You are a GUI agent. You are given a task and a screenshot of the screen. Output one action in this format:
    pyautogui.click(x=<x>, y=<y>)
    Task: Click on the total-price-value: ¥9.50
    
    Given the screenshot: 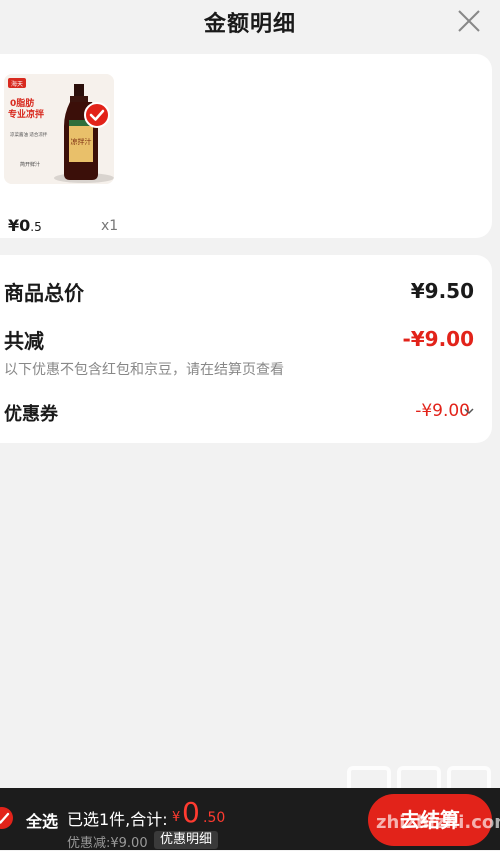 What is the action you would take?
    pyautogui.click(x=442, y=291)
    